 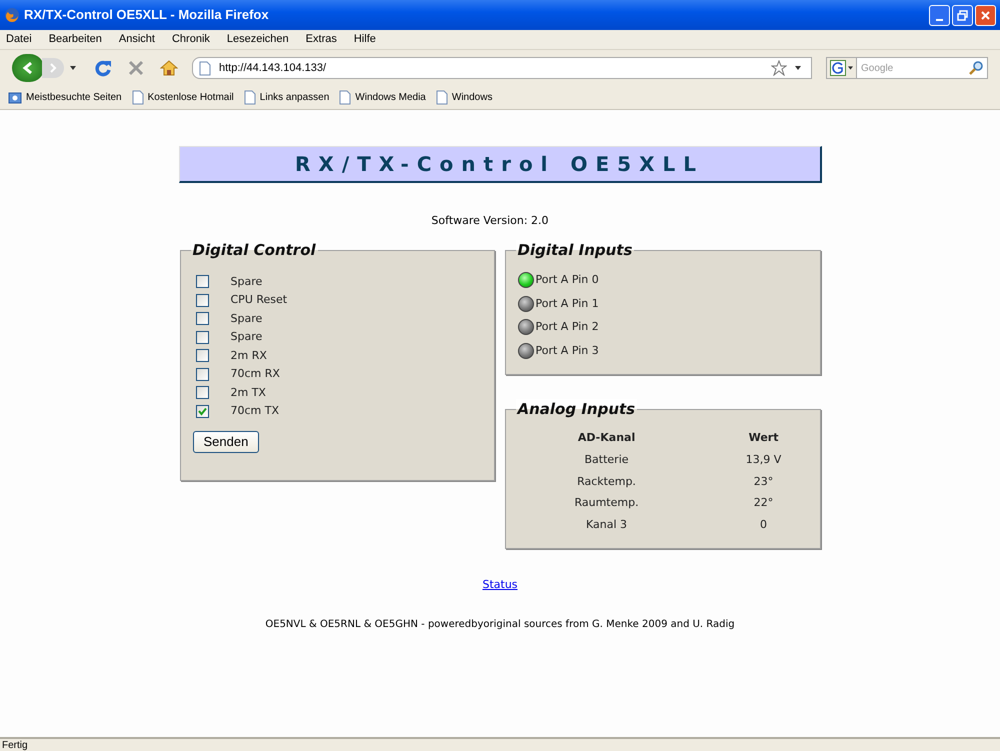 What do you see at coordinates (977, 68) in the screenshot?
I see `search-icon` at bounding box center [977, 68].